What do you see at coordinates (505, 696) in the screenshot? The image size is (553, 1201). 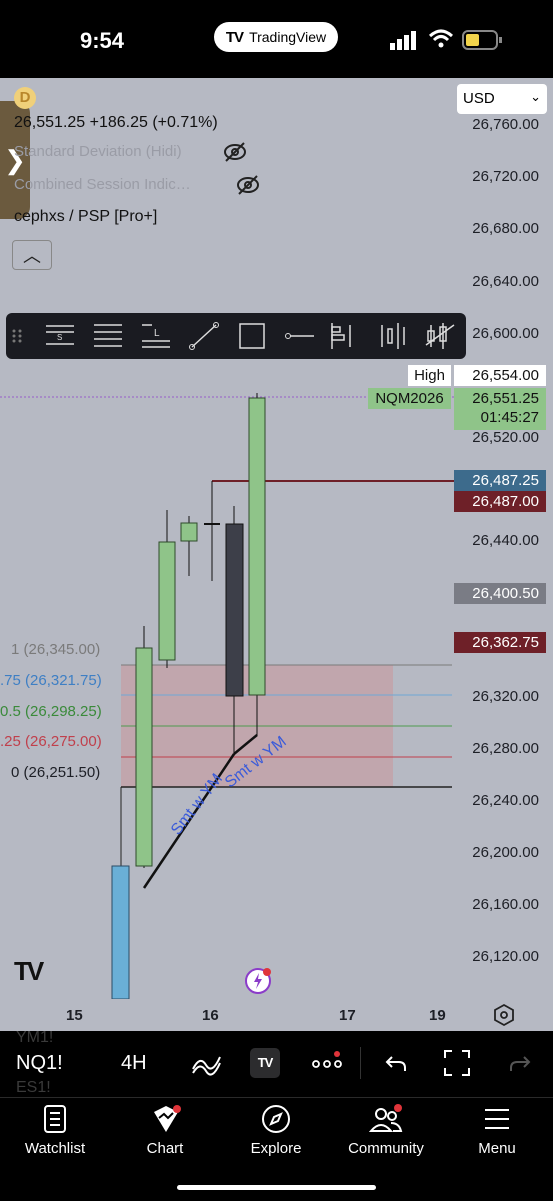 I see `price-tick: 26,320.00` at bounding box center [505, 696].